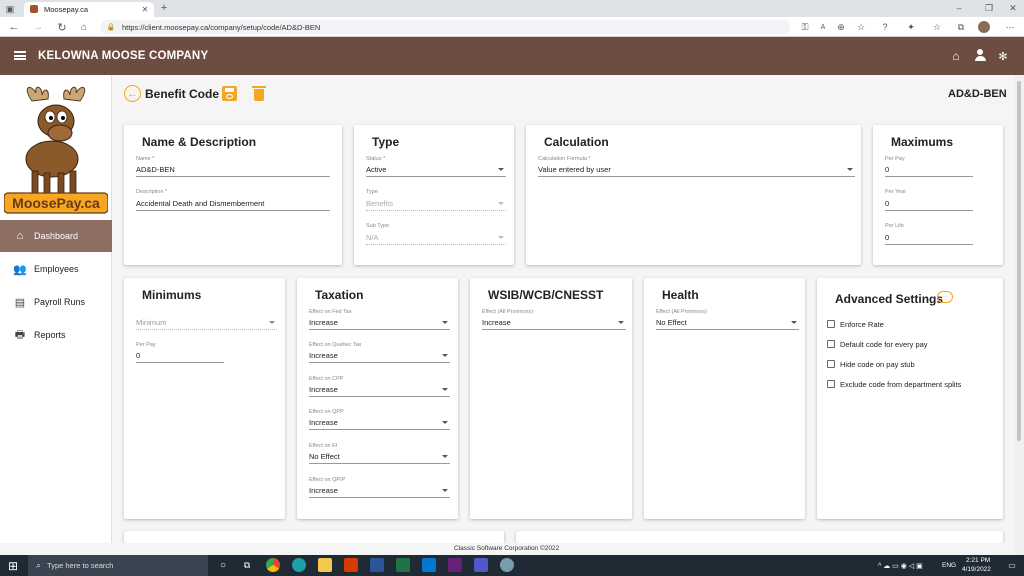 The width and height of the screenshot is (1024, 576). What do you see at coordinates (323, 446) in the screenshot?
I see `ei-label: Effect on EI` at bounding box center [323, 446].